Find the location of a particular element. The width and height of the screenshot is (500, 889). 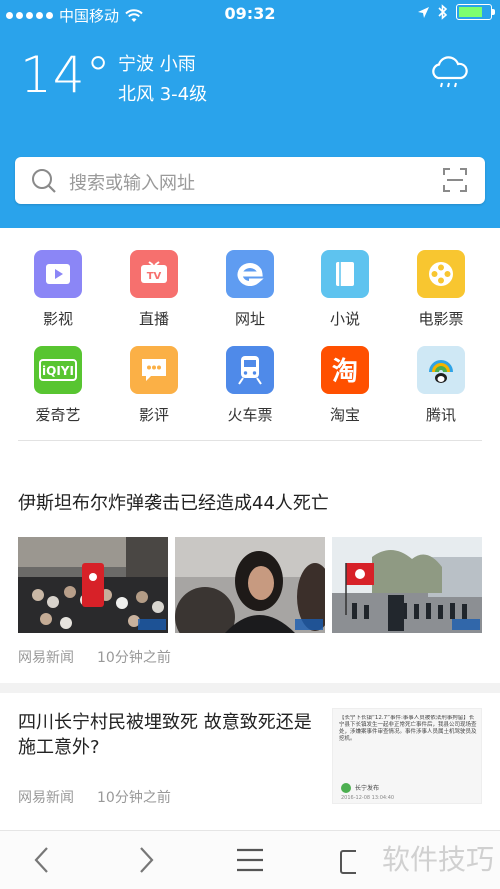

location-arrow-icon is located at coordinates (423, 12).